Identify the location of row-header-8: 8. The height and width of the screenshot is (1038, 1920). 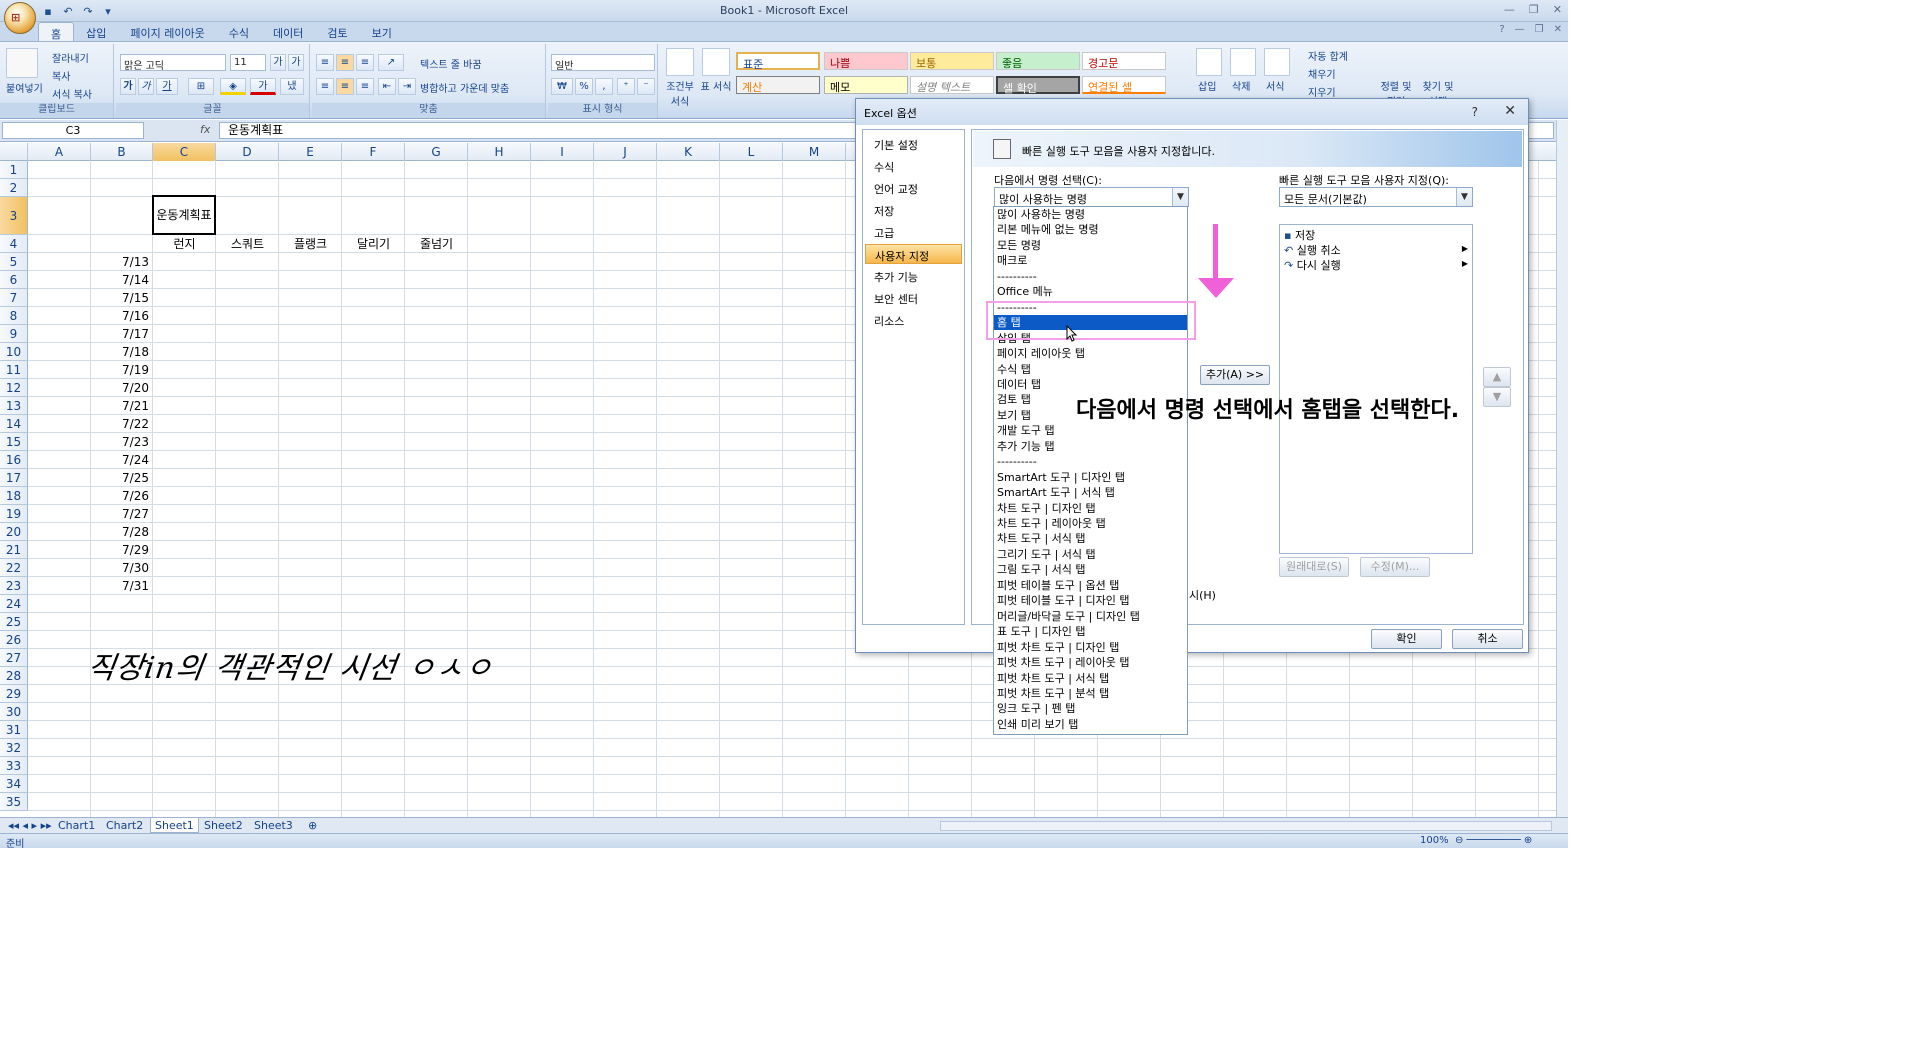
(14, 316).